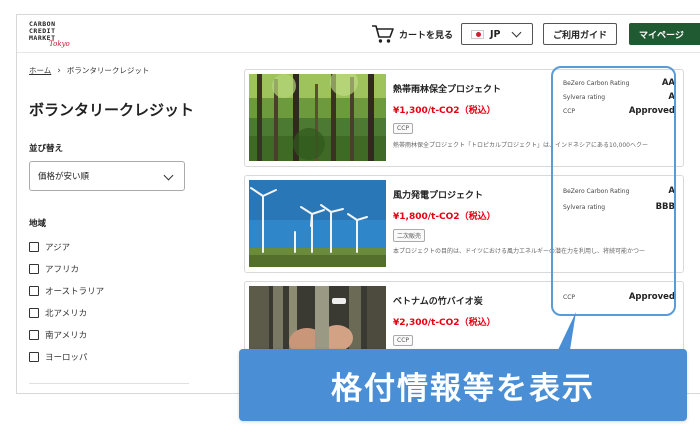  What do you see at coordinates (49, 35) in the screenshot?
I see `site-logo: CARBON CREDIT MARKET Tokyo` at bounding box center [49, 35].